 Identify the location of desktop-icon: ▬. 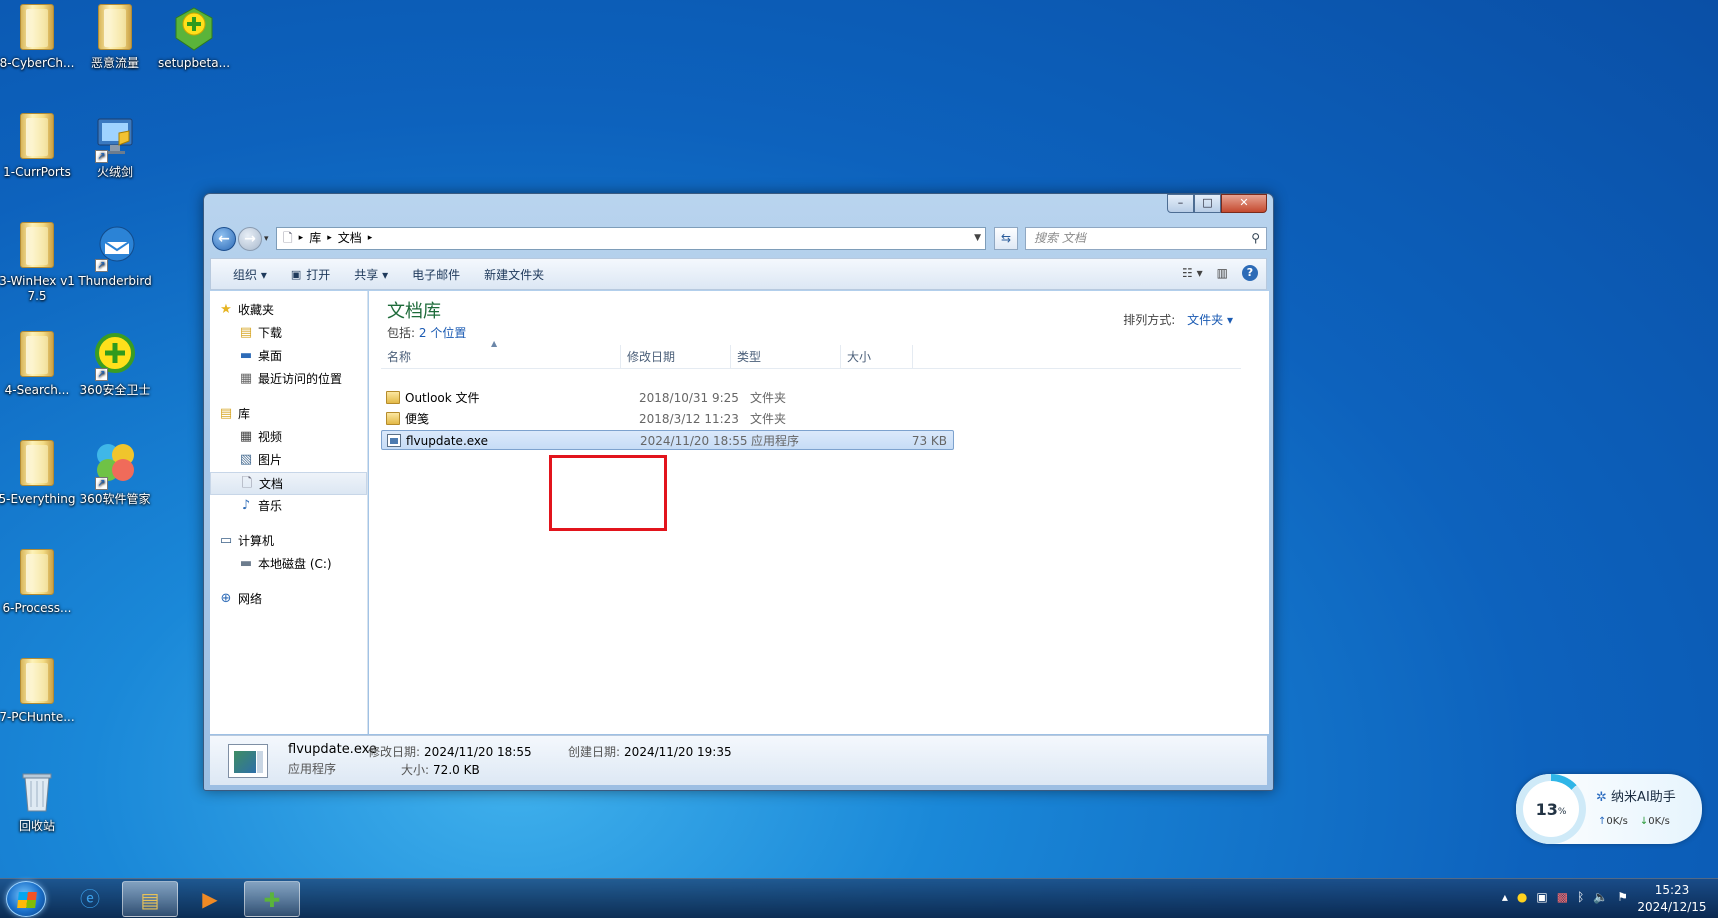
(246, 355).